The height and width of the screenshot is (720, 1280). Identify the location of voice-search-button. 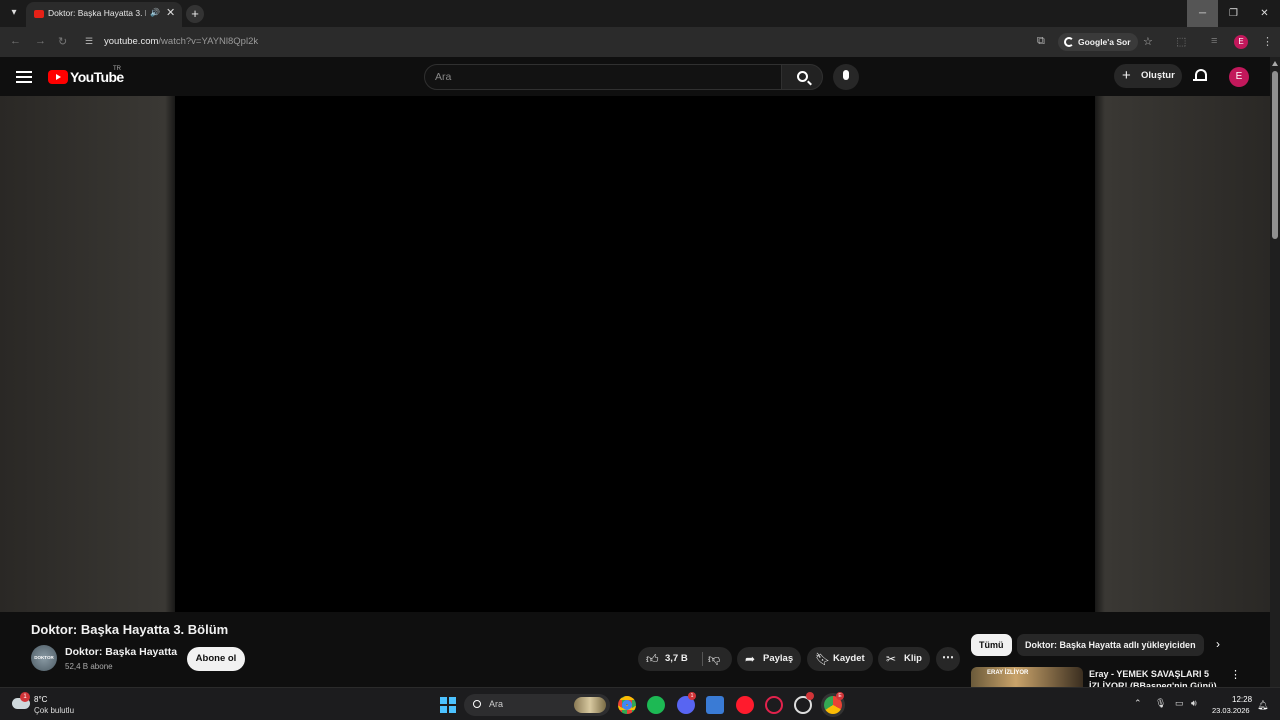
(846, 77).